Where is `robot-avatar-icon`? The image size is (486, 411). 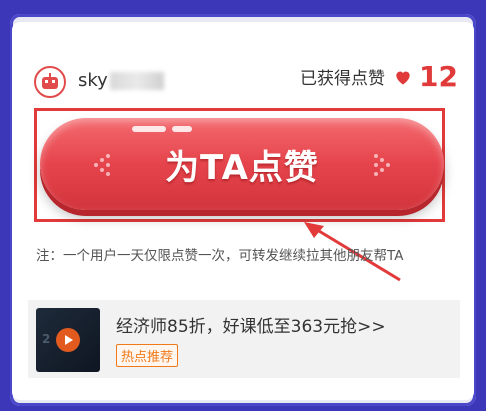 robot-avatar-icon is located at coordinates (50, 81).